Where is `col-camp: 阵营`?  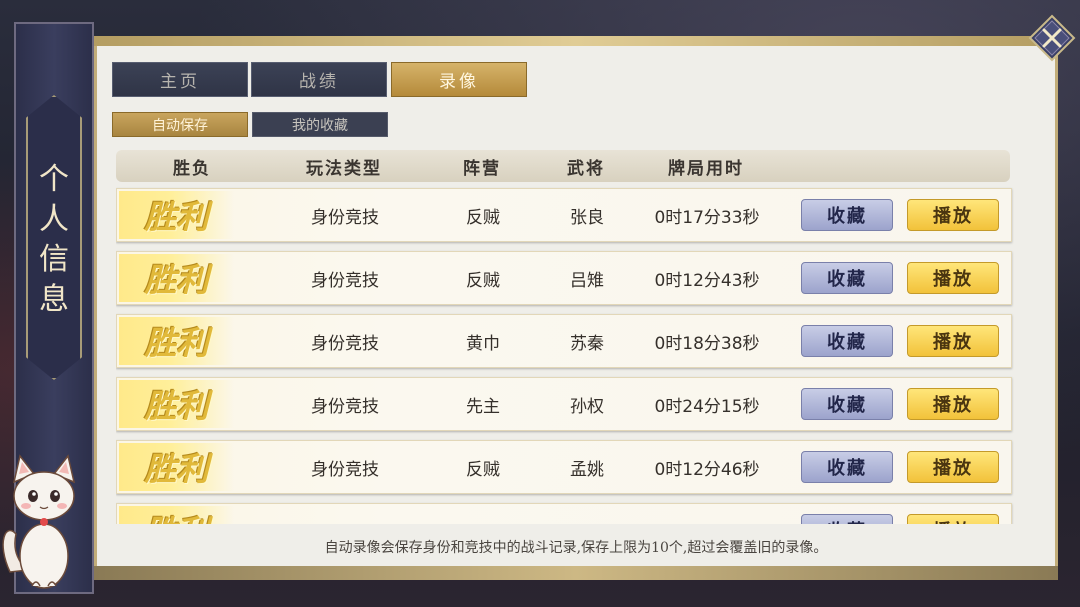 col-camp: 阵营 is located at coordinates (482, 168).